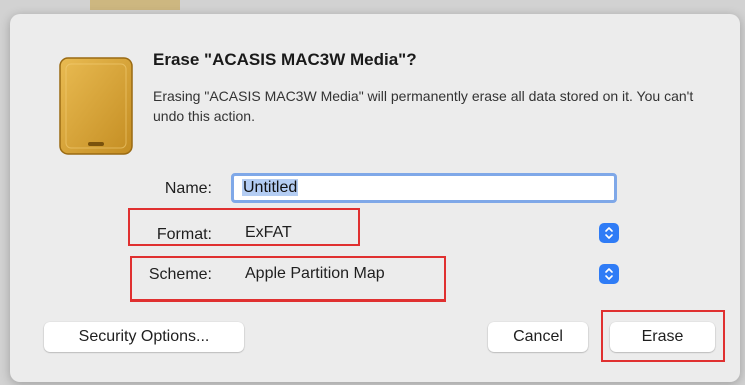 The height and width of the screenshot is (385, 745). What do you see at coordinates (609, 233) in the screenshot?
I see `format-select-chevrons-icon` at bounding box center [609, 233].